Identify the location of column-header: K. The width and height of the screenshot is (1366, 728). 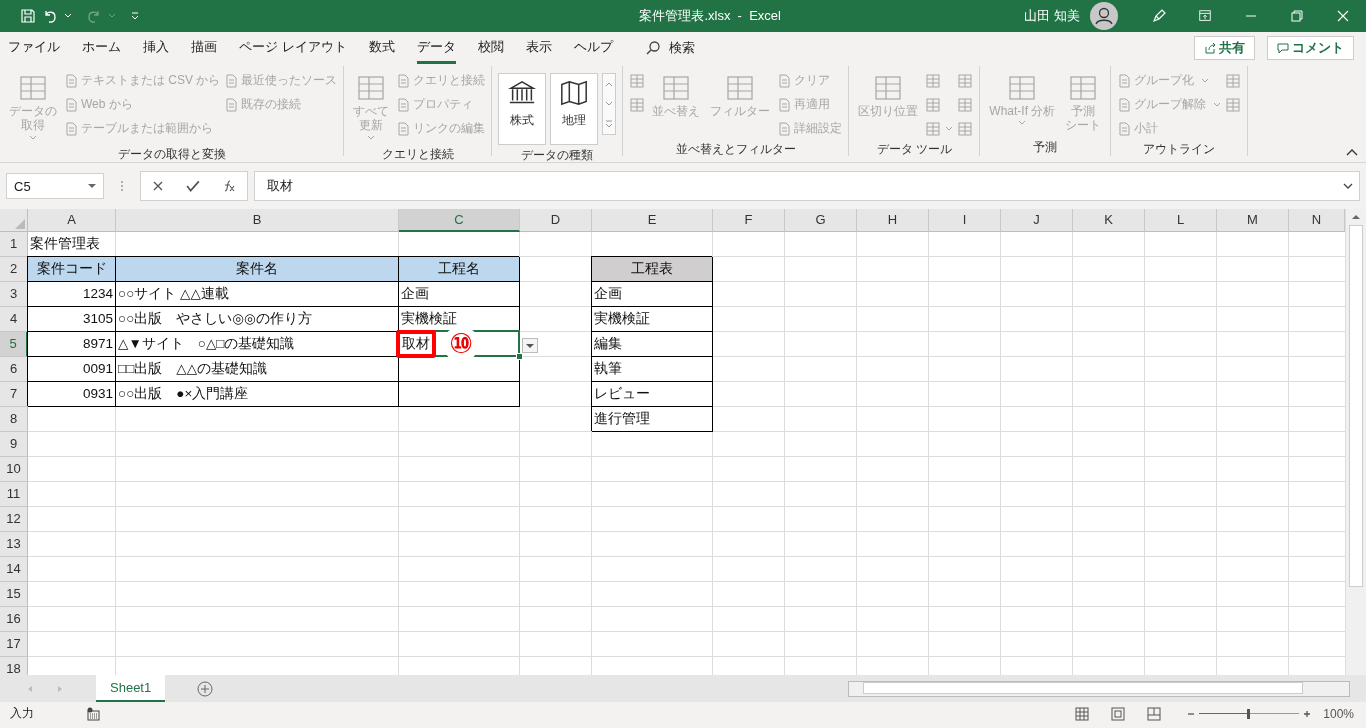
(1109, 220).